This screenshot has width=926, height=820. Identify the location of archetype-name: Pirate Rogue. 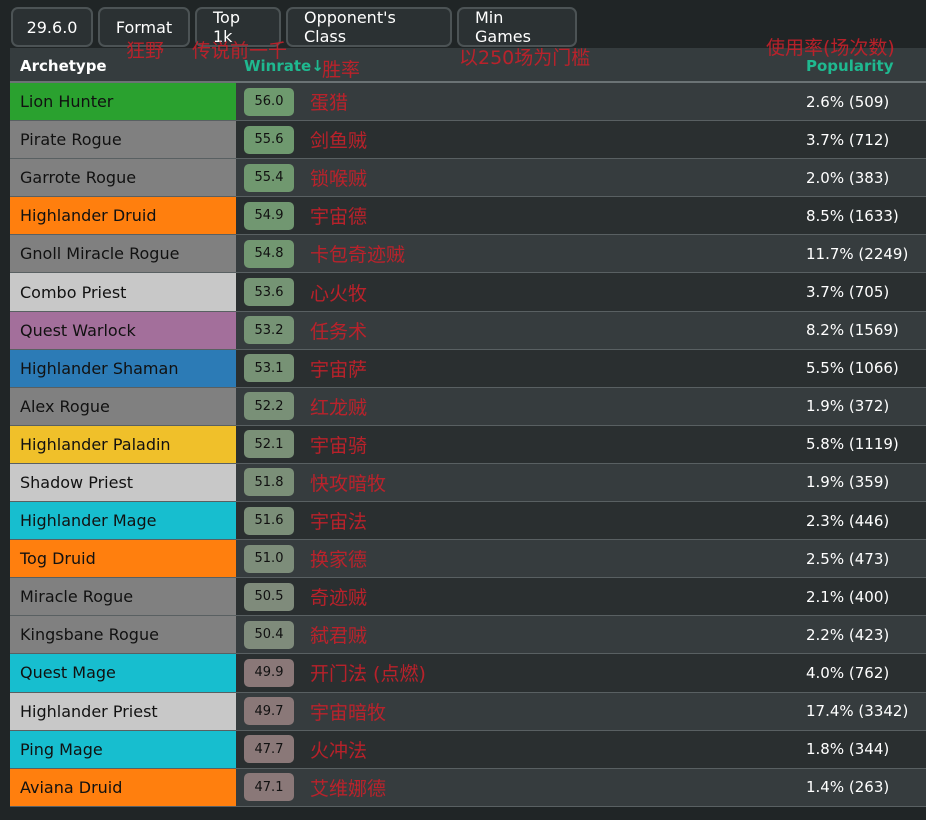
(123, 140).